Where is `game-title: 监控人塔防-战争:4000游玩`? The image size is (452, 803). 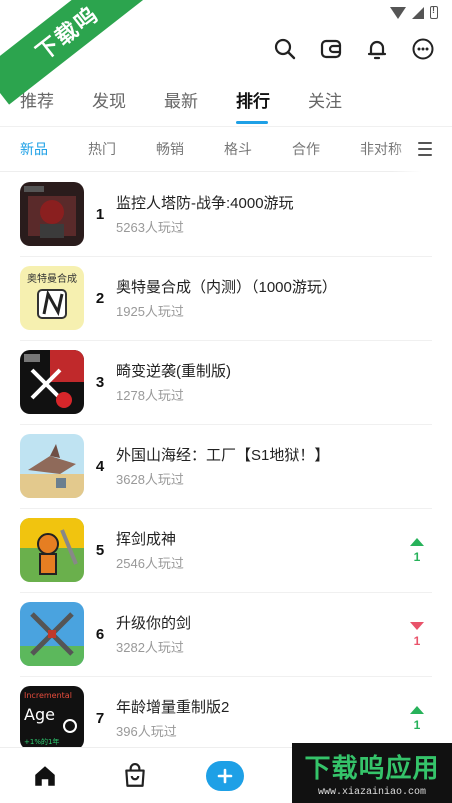 game-title: 监控人塔防-战争:4000游玩 is located at coordinates (205, 203).